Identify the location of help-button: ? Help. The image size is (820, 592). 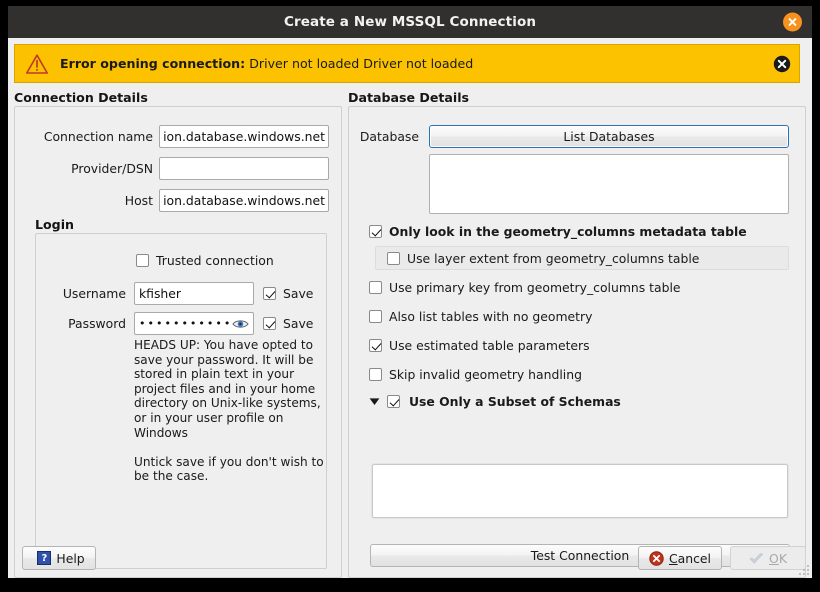
(59, 558).